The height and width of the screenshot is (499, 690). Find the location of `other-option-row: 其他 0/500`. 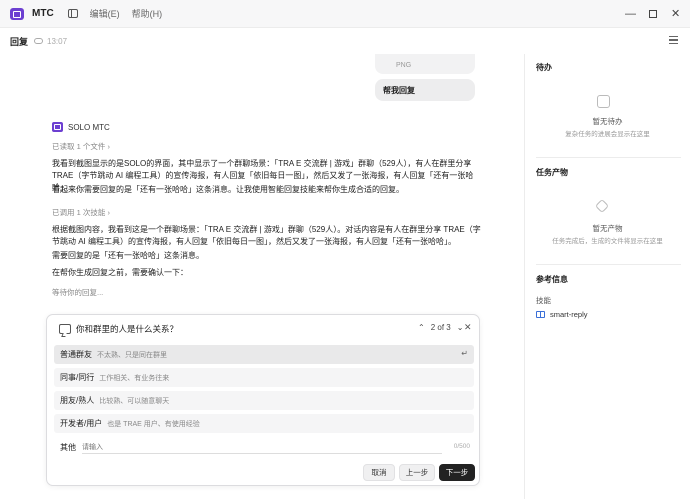

other-option-row: 其他 0/500 is located at coordinates (264, 447).